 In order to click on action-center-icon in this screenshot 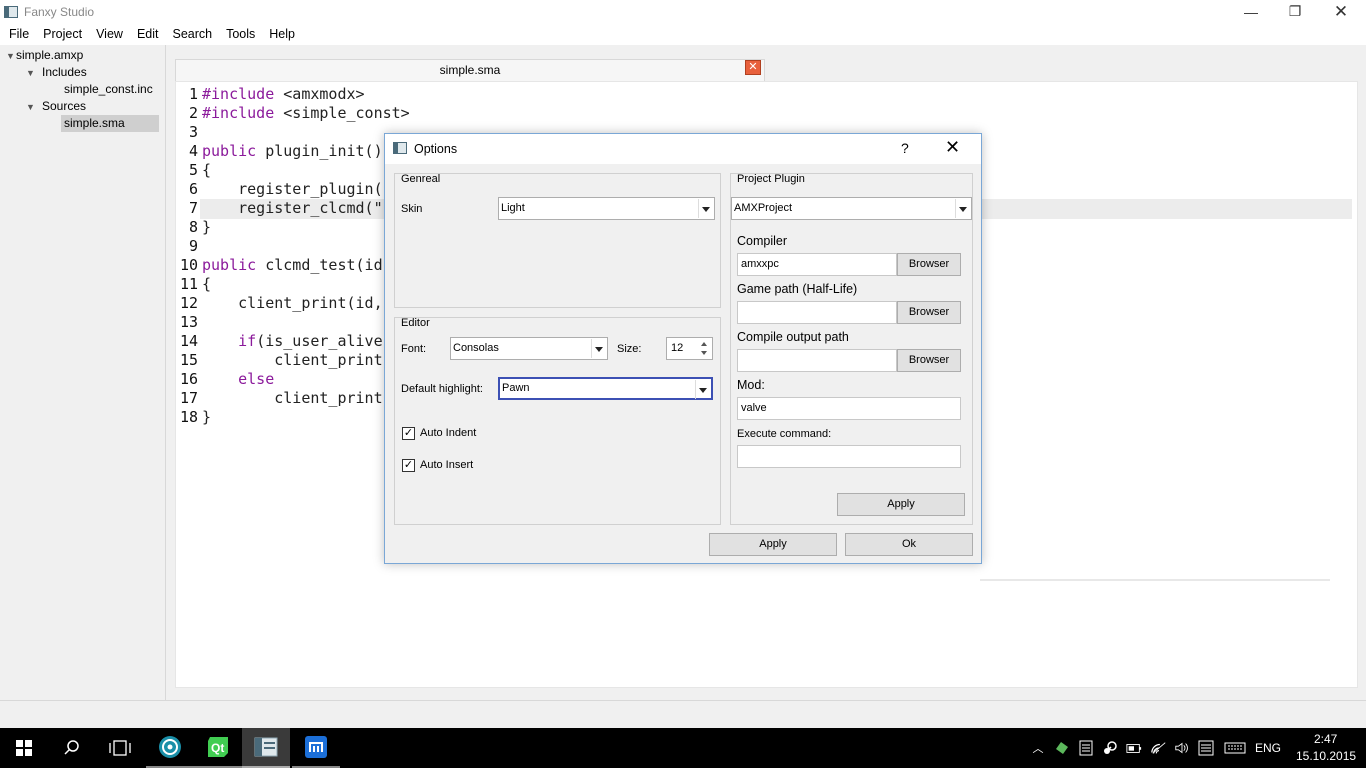, I will do `click(1206, 748)`.